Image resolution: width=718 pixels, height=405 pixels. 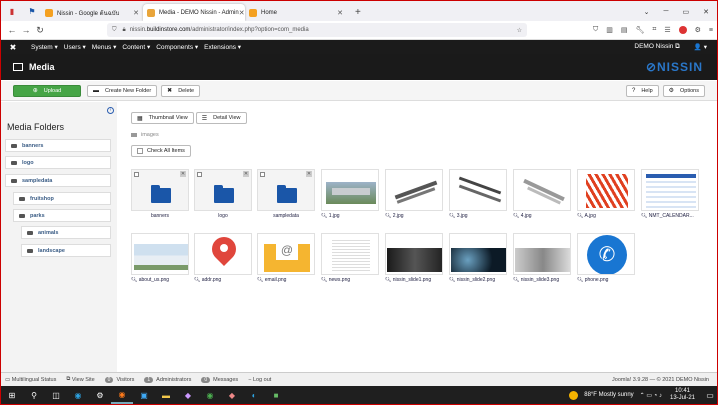 What do you see at coordinates (478, 216) in the screenshot?
I see `thumb-caption: 🔍︎ 3.jpg` at bounding box center [478, 216].